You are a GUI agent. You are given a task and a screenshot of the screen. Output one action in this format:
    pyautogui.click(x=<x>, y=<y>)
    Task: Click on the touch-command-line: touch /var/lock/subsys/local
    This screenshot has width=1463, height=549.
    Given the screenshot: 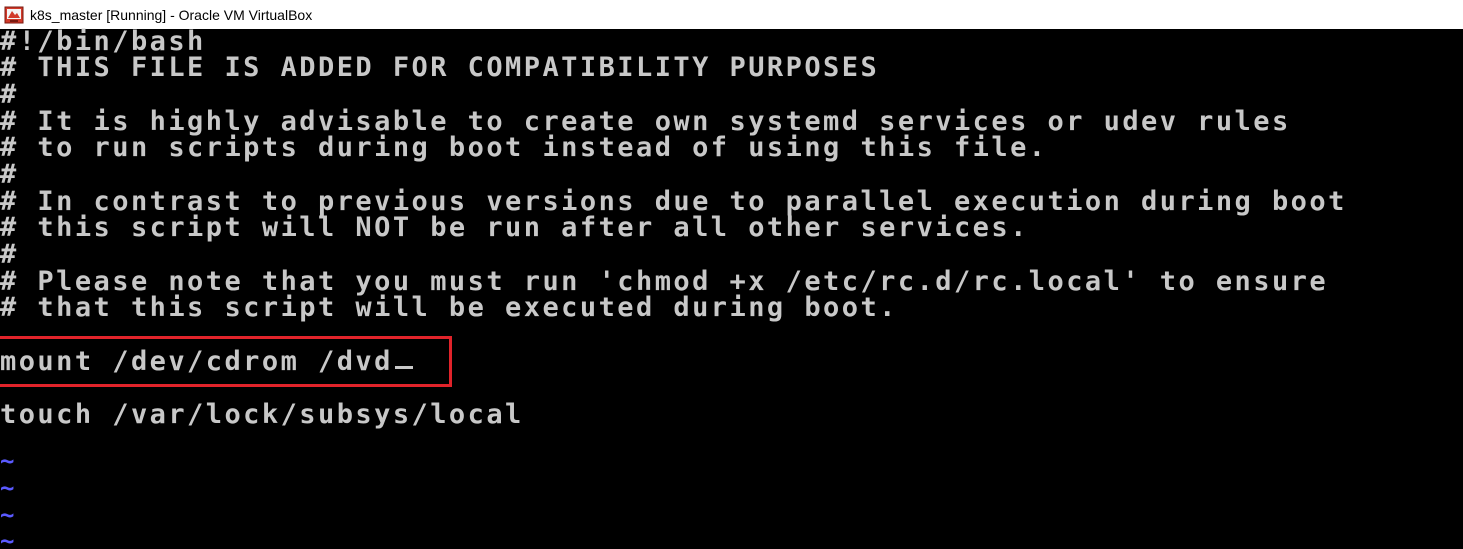 What is the action you would take?
    pyautogui.click(x=262, y=414)
    